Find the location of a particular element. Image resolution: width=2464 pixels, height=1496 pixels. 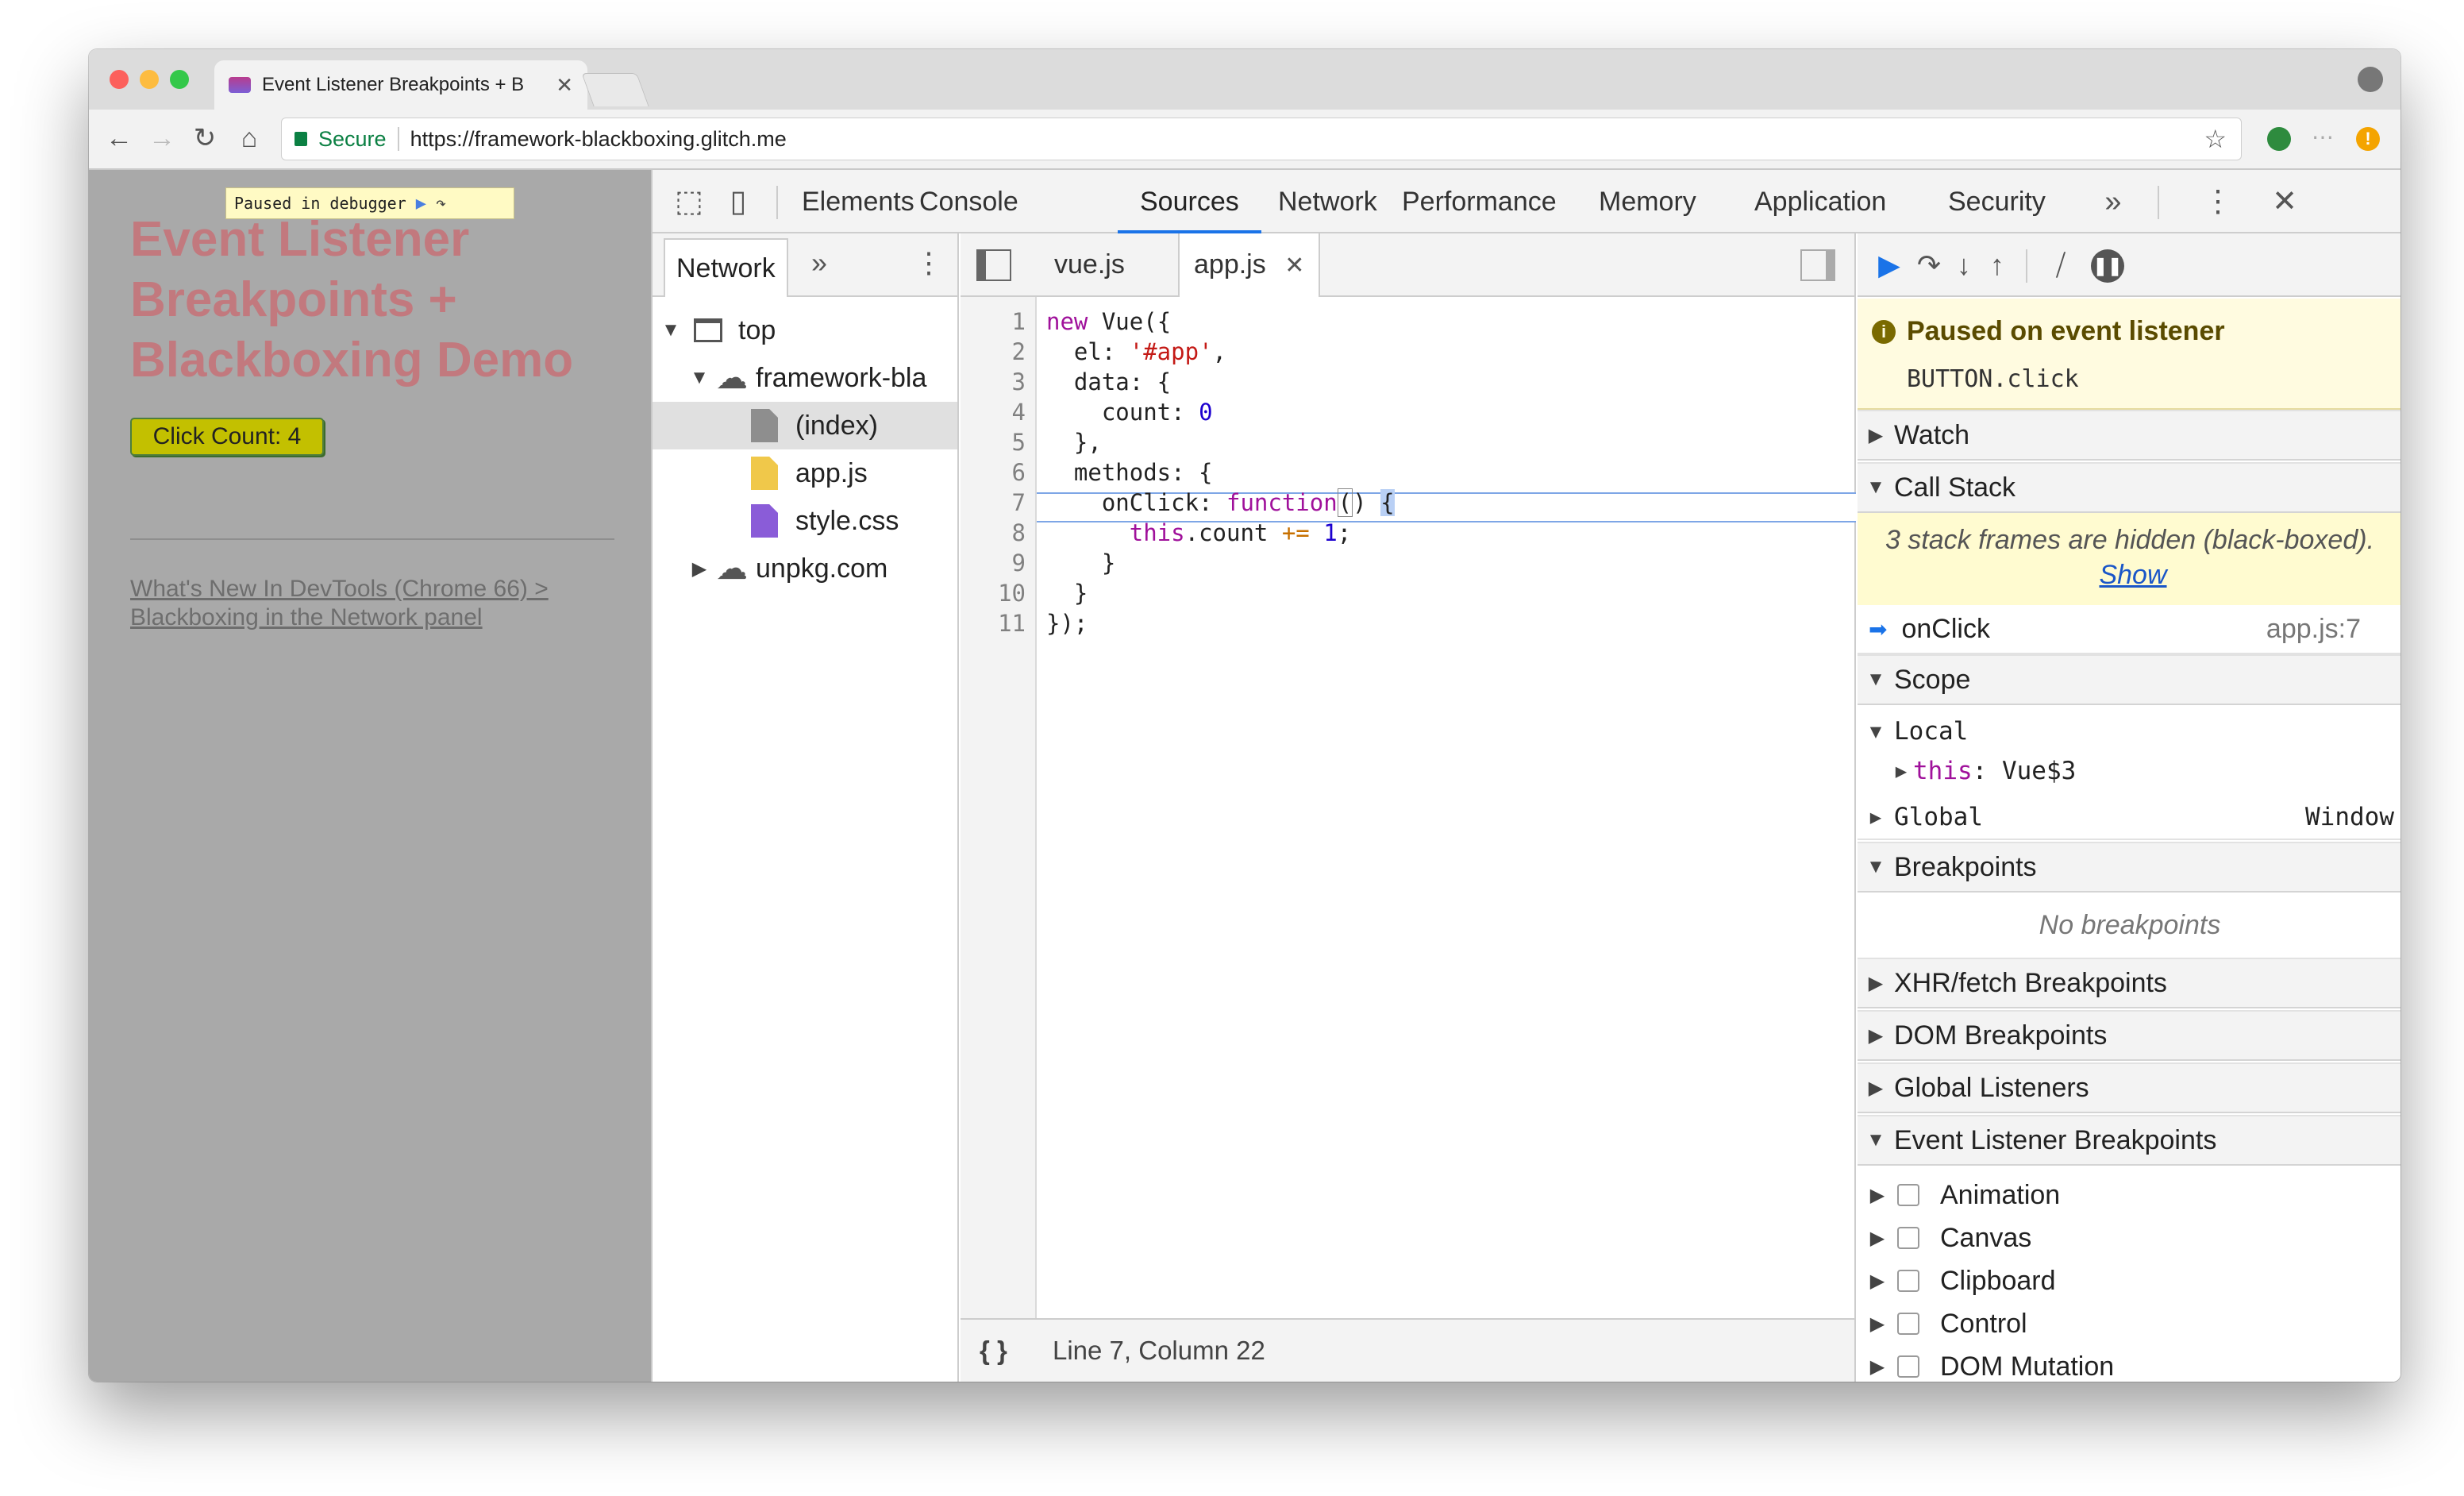

device-toolbar-icon: ▯ is located at coordinates (738, 201).